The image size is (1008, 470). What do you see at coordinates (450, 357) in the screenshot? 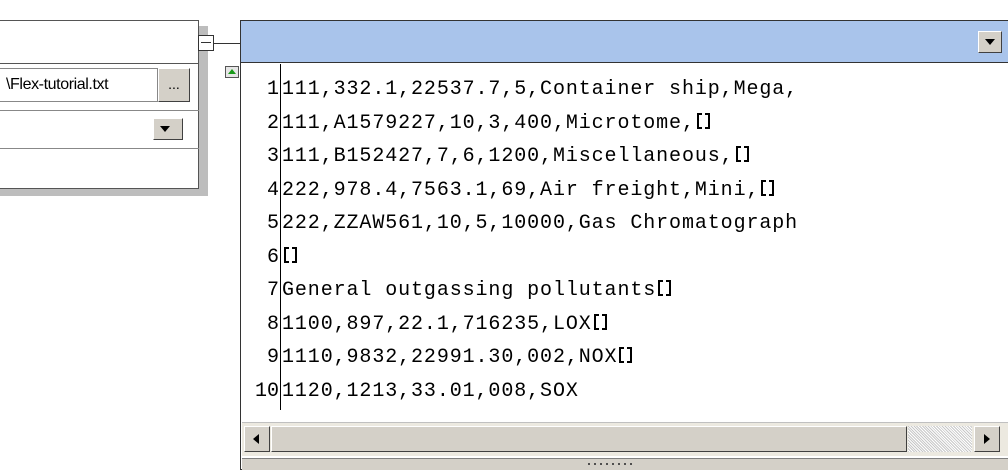
I see `line-text-content: 1110,9832,22991.30,002,NOX` at bounding box center [450, 357].